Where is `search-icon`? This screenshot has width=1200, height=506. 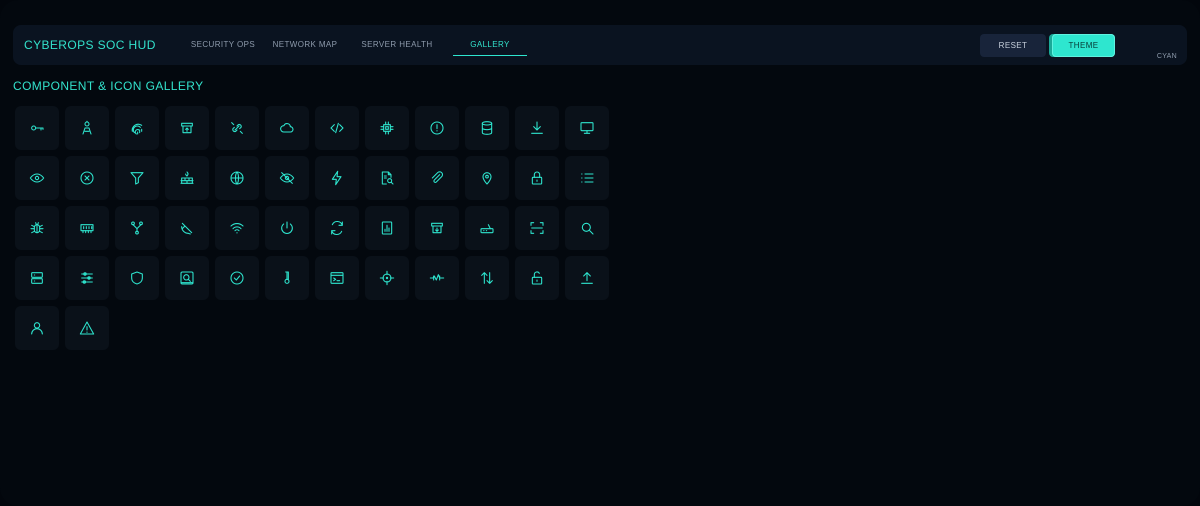 search-icon is located at coordinates (587, 228).